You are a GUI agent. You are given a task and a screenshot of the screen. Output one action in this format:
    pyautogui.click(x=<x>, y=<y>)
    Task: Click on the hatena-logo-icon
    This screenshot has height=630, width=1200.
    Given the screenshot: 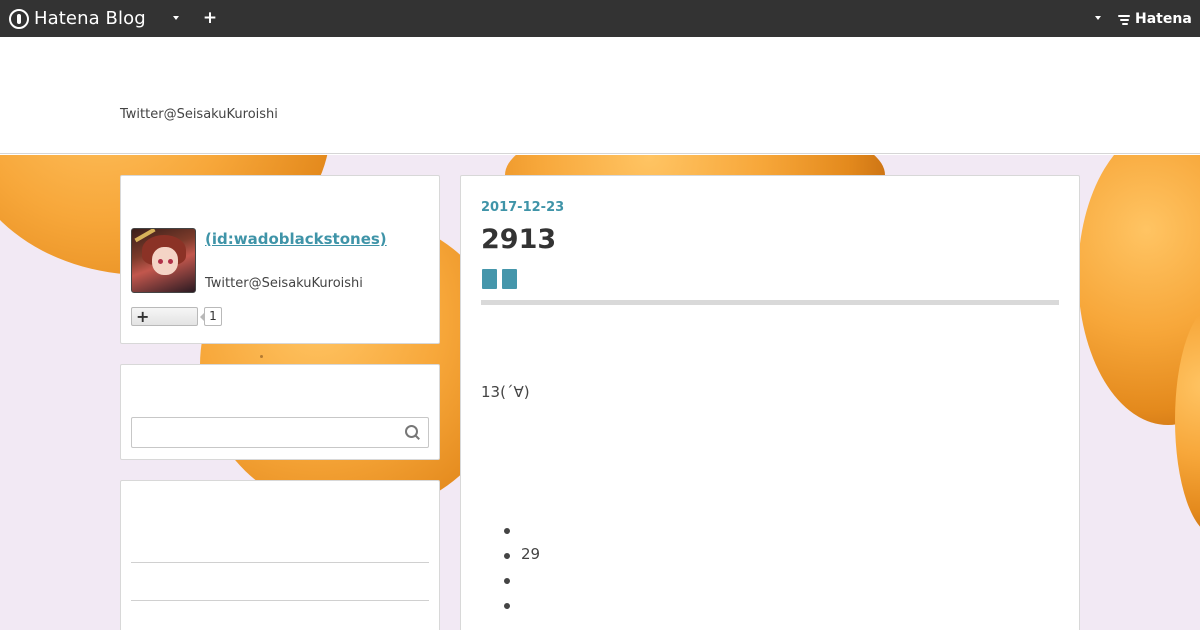 What is the action you would take?
    pyautogui.click(x=19, y=18)
    